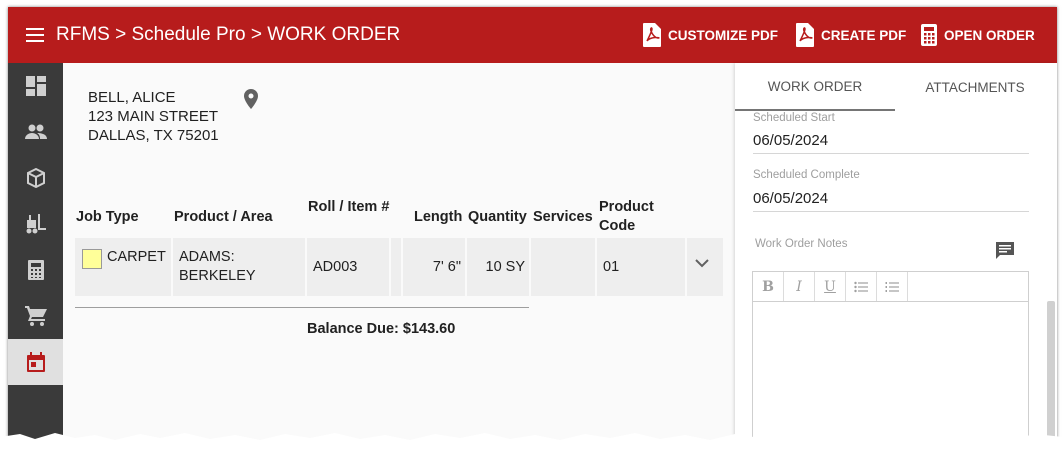  Describe the element at coordinates (531, 441) in the screenshot. I see `torn-edge-decoration` at that location.